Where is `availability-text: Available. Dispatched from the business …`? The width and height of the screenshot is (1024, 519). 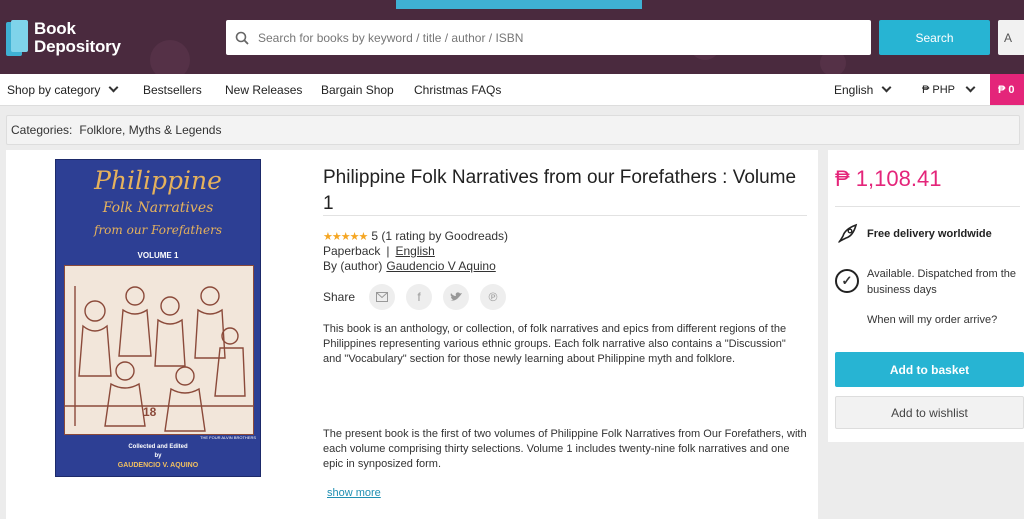
availability-text: Available. Dispatched from the business … is located at coordinates (941, 282).